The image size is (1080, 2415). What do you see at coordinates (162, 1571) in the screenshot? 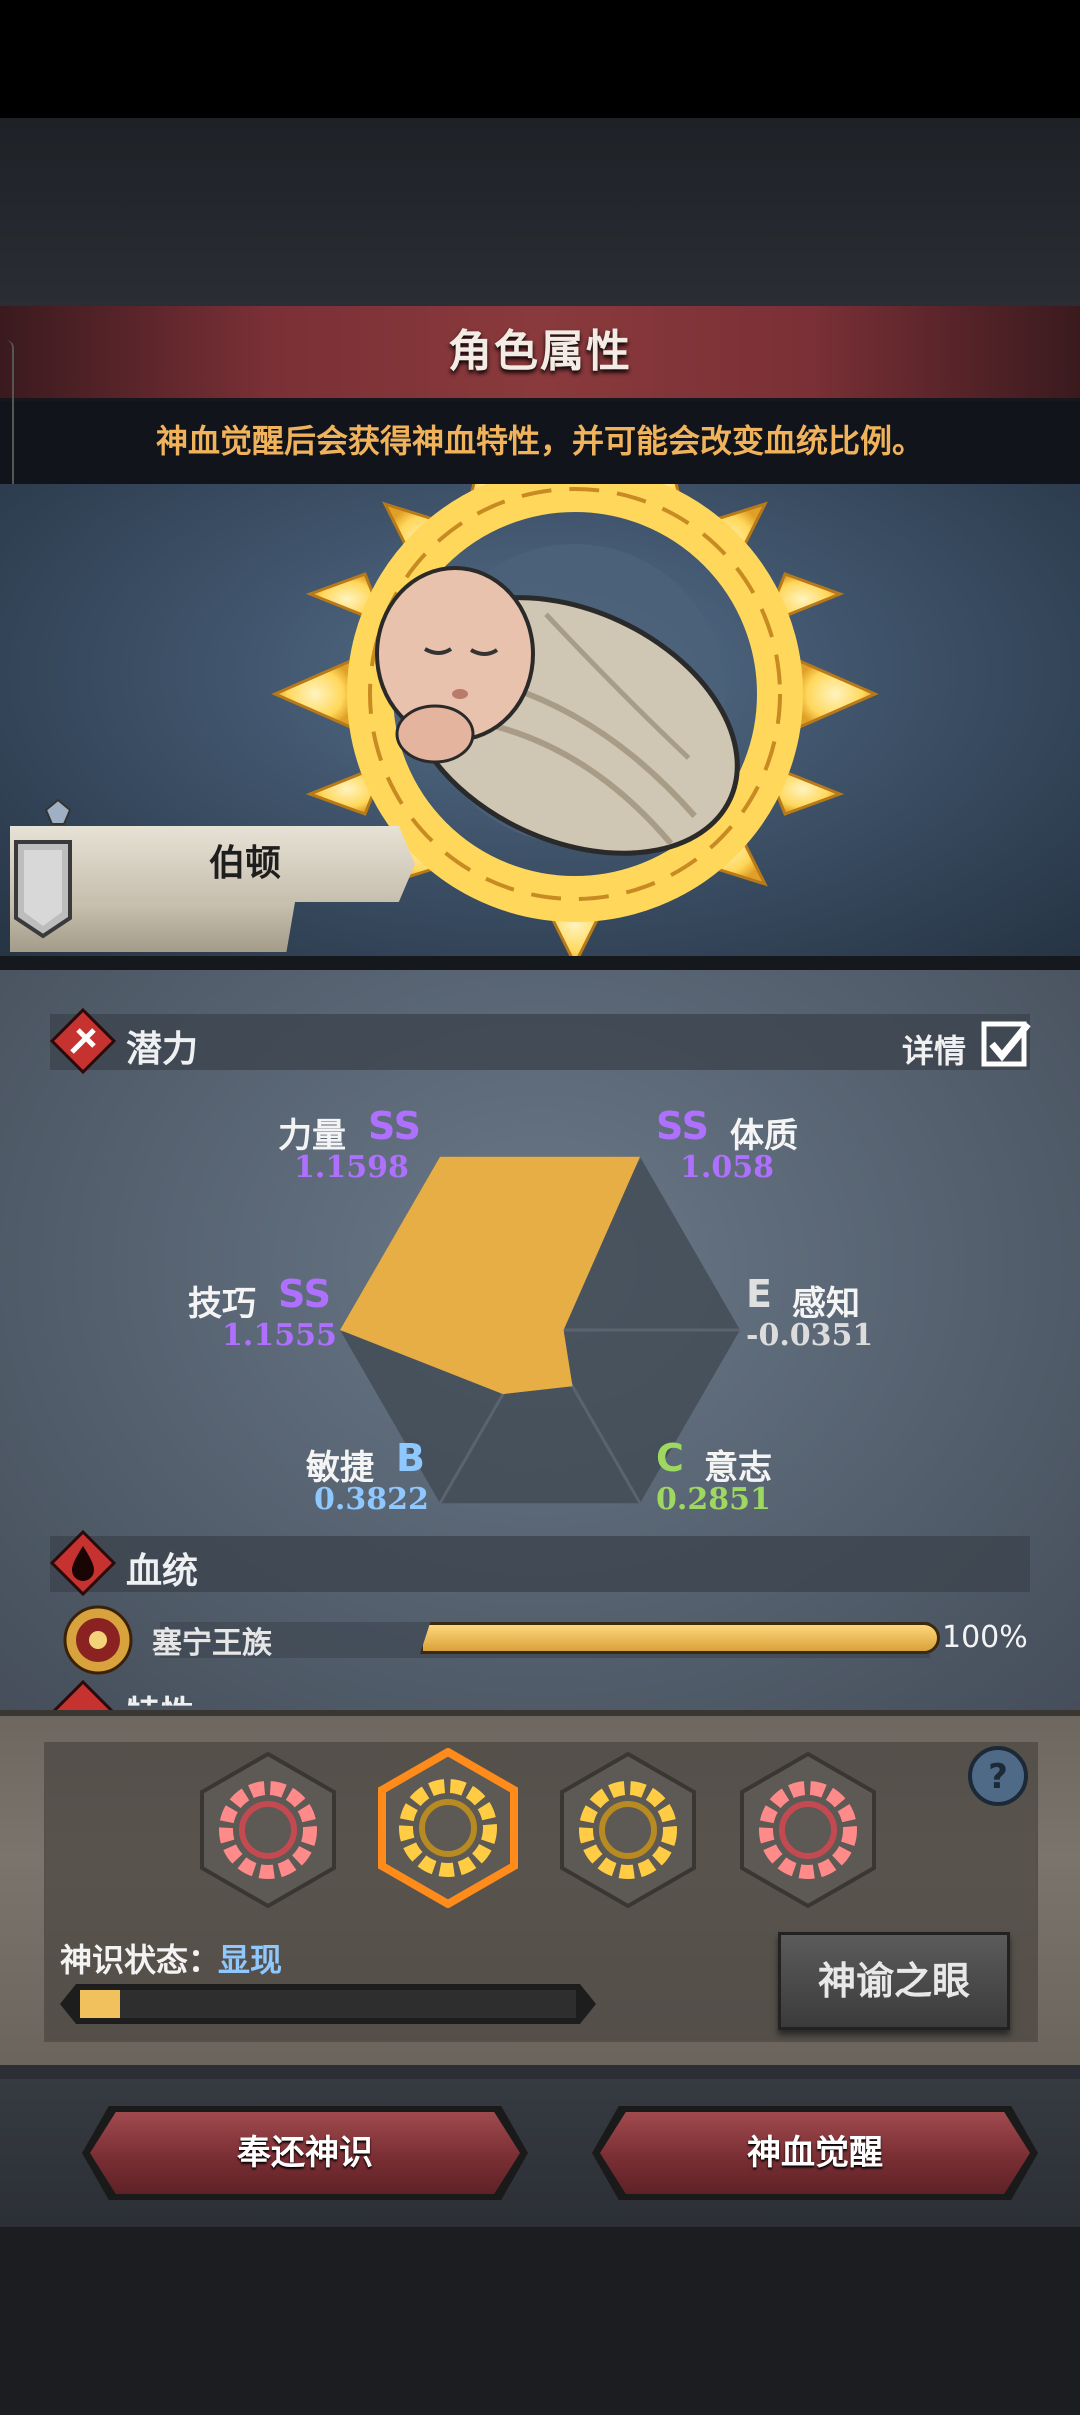
I see `bloodline-title: 血统` at bounding box center [162, 1571].